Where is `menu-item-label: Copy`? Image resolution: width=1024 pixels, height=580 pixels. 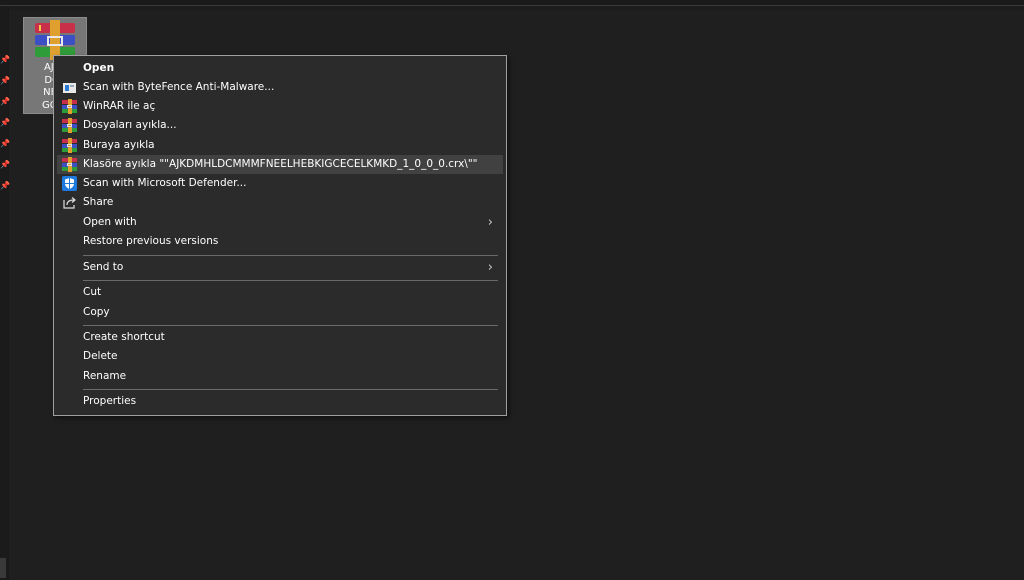
menu-item-label: Copy is located at coordinates (96, 312).